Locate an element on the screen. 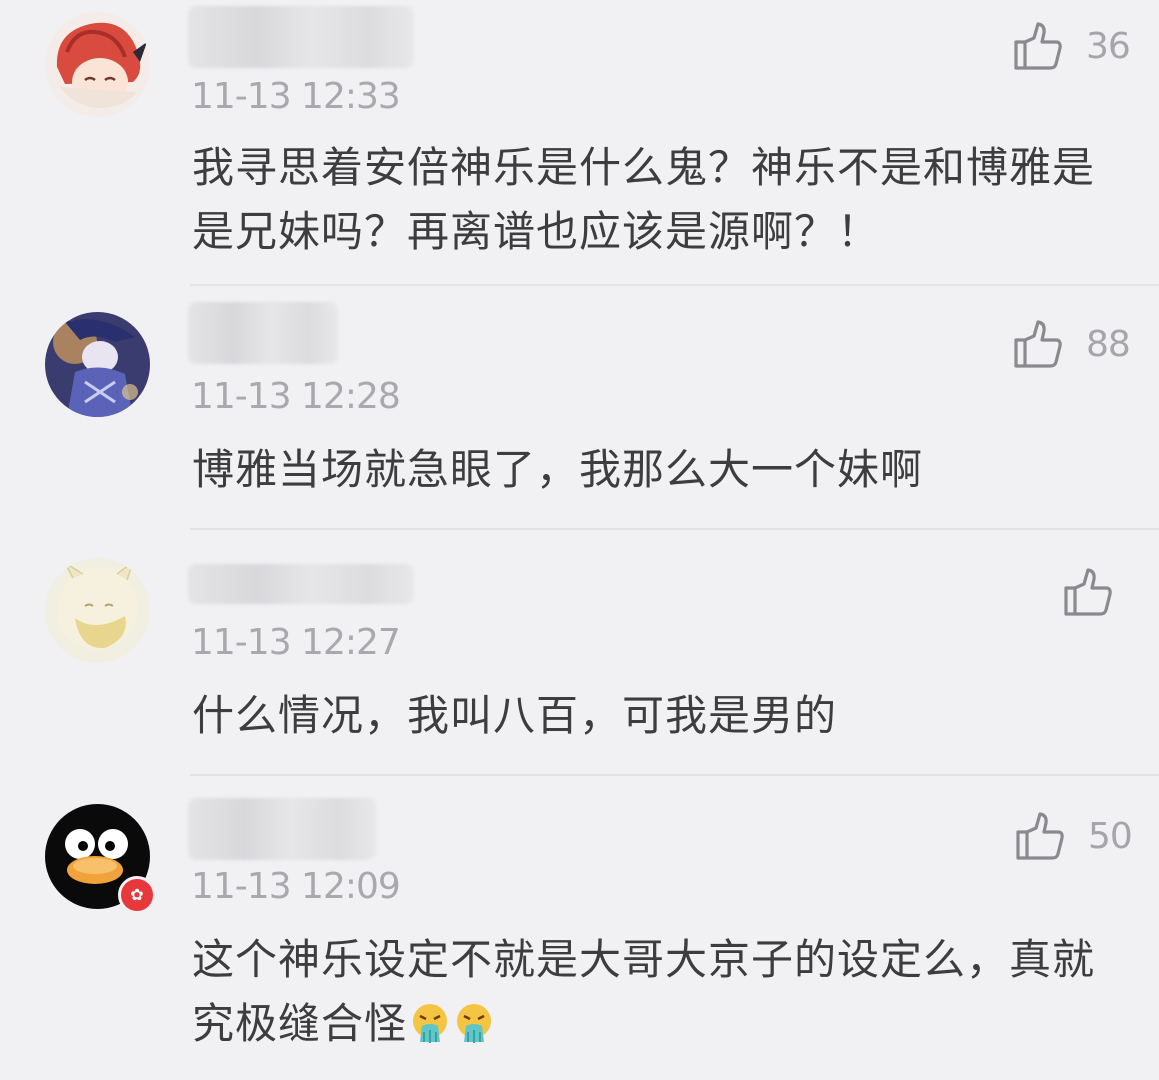 The height and width of the screenshot is (1080, 1159). like-count: 50 is located at coordinates (1110, 836).